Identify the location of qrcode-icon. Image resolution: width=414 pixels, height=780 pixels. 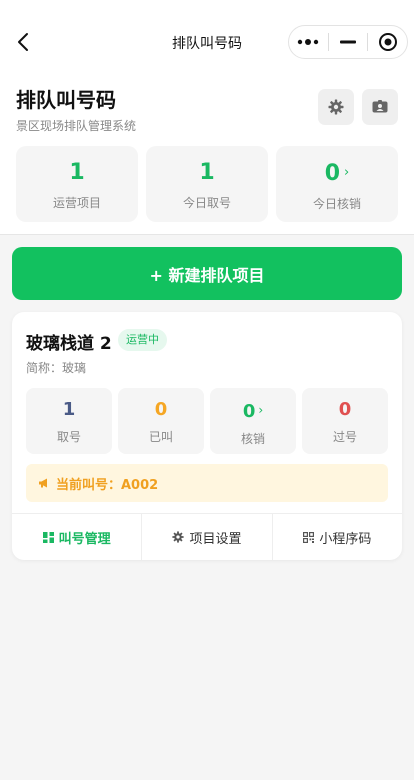
(309, 537).